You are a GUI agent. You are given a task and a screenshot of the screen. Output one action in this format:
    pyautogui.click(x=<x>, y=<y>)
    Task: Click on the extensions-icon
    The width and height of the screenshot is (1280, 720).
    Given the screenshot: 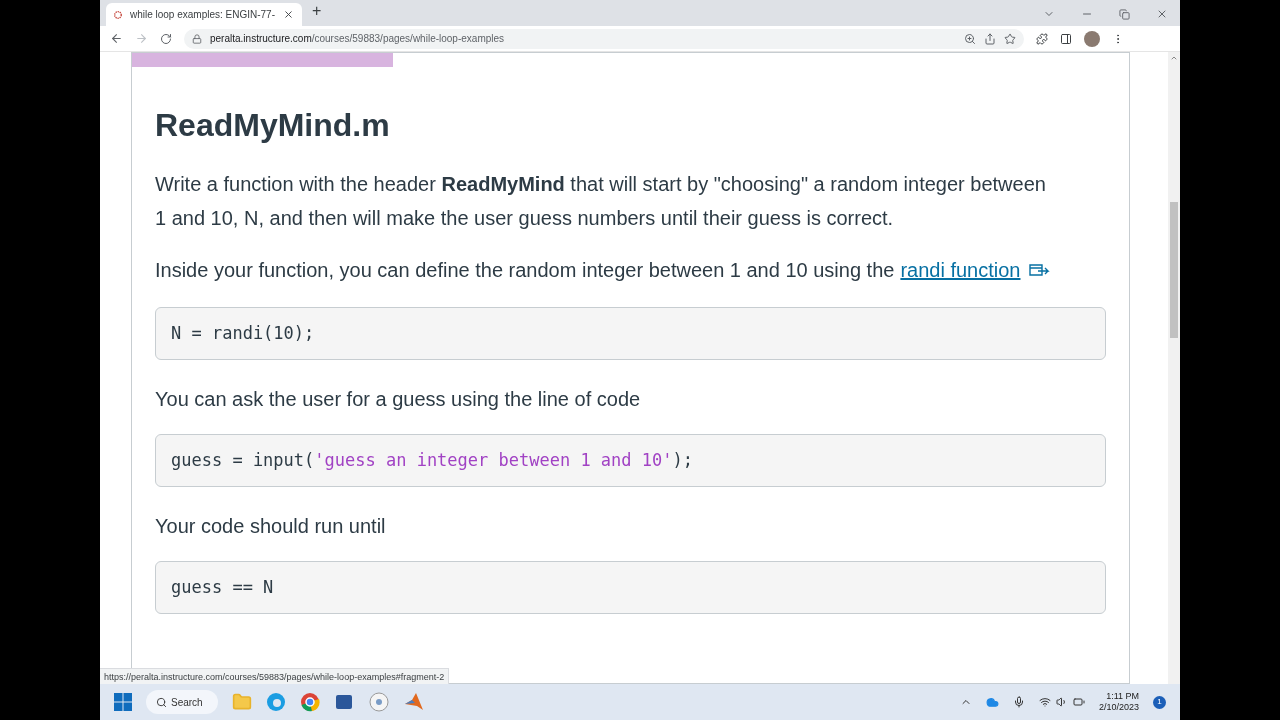 What is the action you would take?
    pyautogui.click(x=1042, y=38)
    